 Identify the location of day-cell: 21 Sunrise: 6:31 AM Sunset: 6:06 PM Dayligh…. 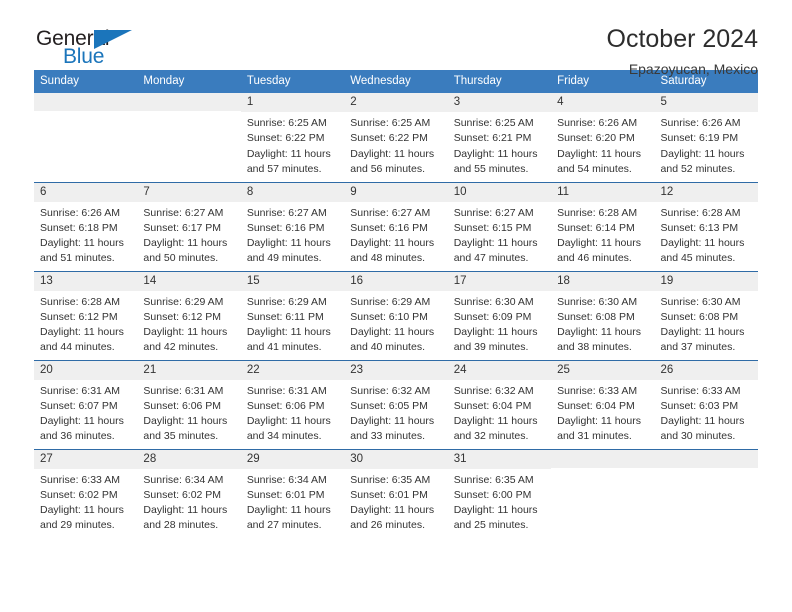
(189, 404).